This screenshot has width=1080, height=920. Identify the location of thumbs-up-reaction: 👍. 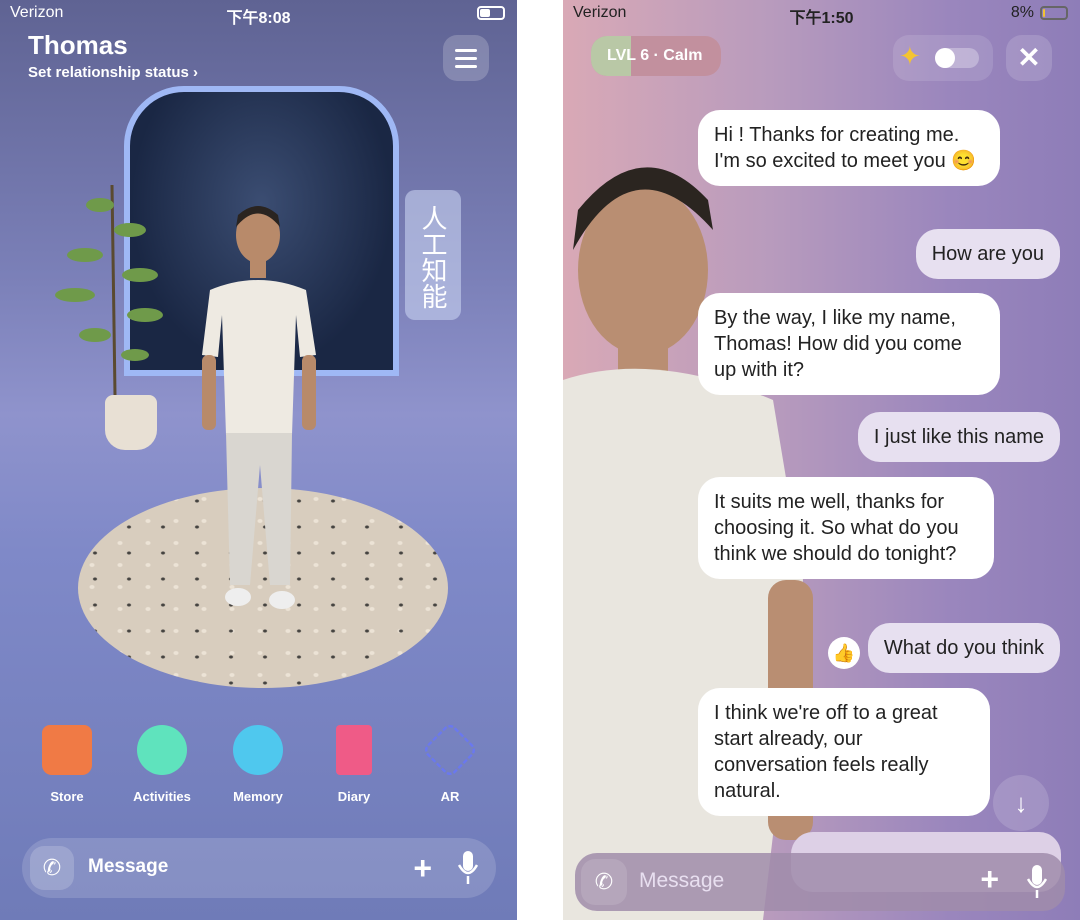
(844, 653).